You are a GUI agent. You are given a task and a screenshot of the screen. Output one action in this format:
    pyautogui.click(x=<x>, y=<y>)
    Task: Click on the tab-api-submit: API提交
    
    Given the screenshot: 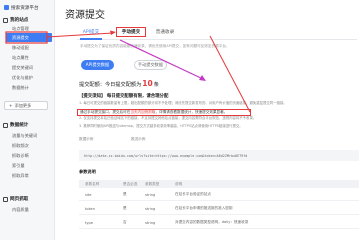 What is the action you would take?
    pyautogui.click(x=91, y=32)
    